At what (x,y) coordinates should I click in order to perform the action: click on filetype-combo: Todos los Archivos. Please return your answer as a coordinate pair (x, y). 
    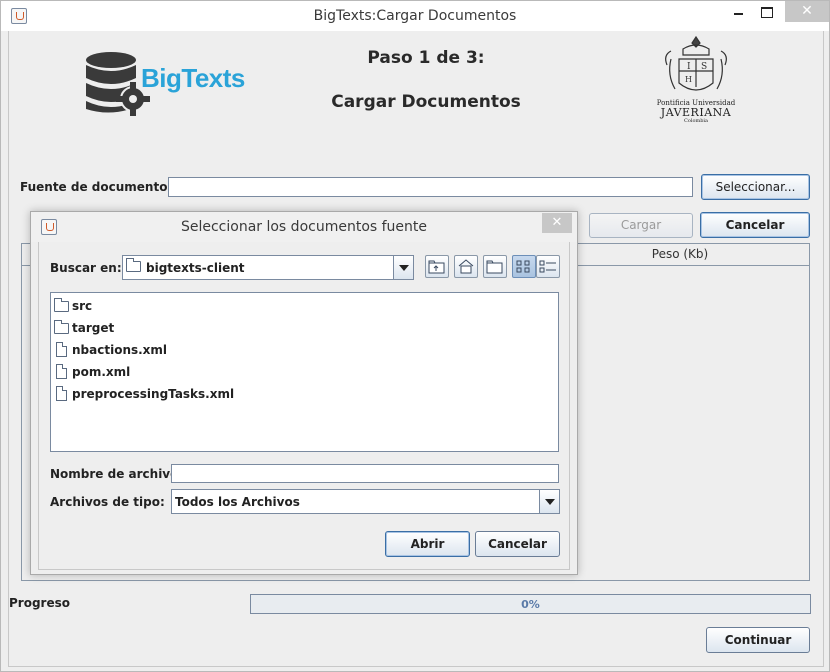
    Looking at the image, I should click on (365, 501).